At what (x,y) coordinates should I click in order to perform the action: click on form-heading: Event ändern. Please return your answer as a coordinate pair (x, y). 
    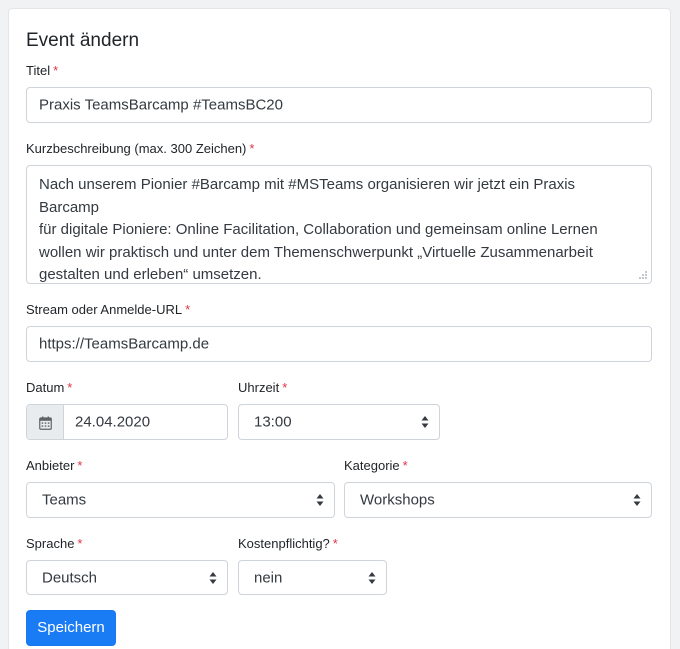
    Looking at the image, I should click on (83, 40).